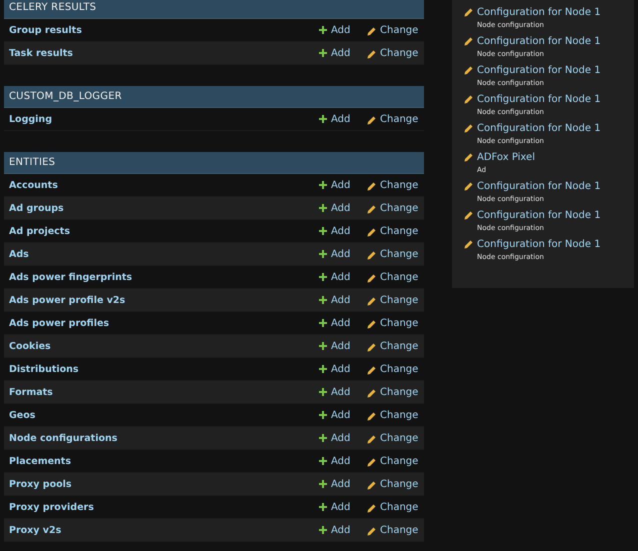  I want to click on model-link: Geos, so click(164, 415).